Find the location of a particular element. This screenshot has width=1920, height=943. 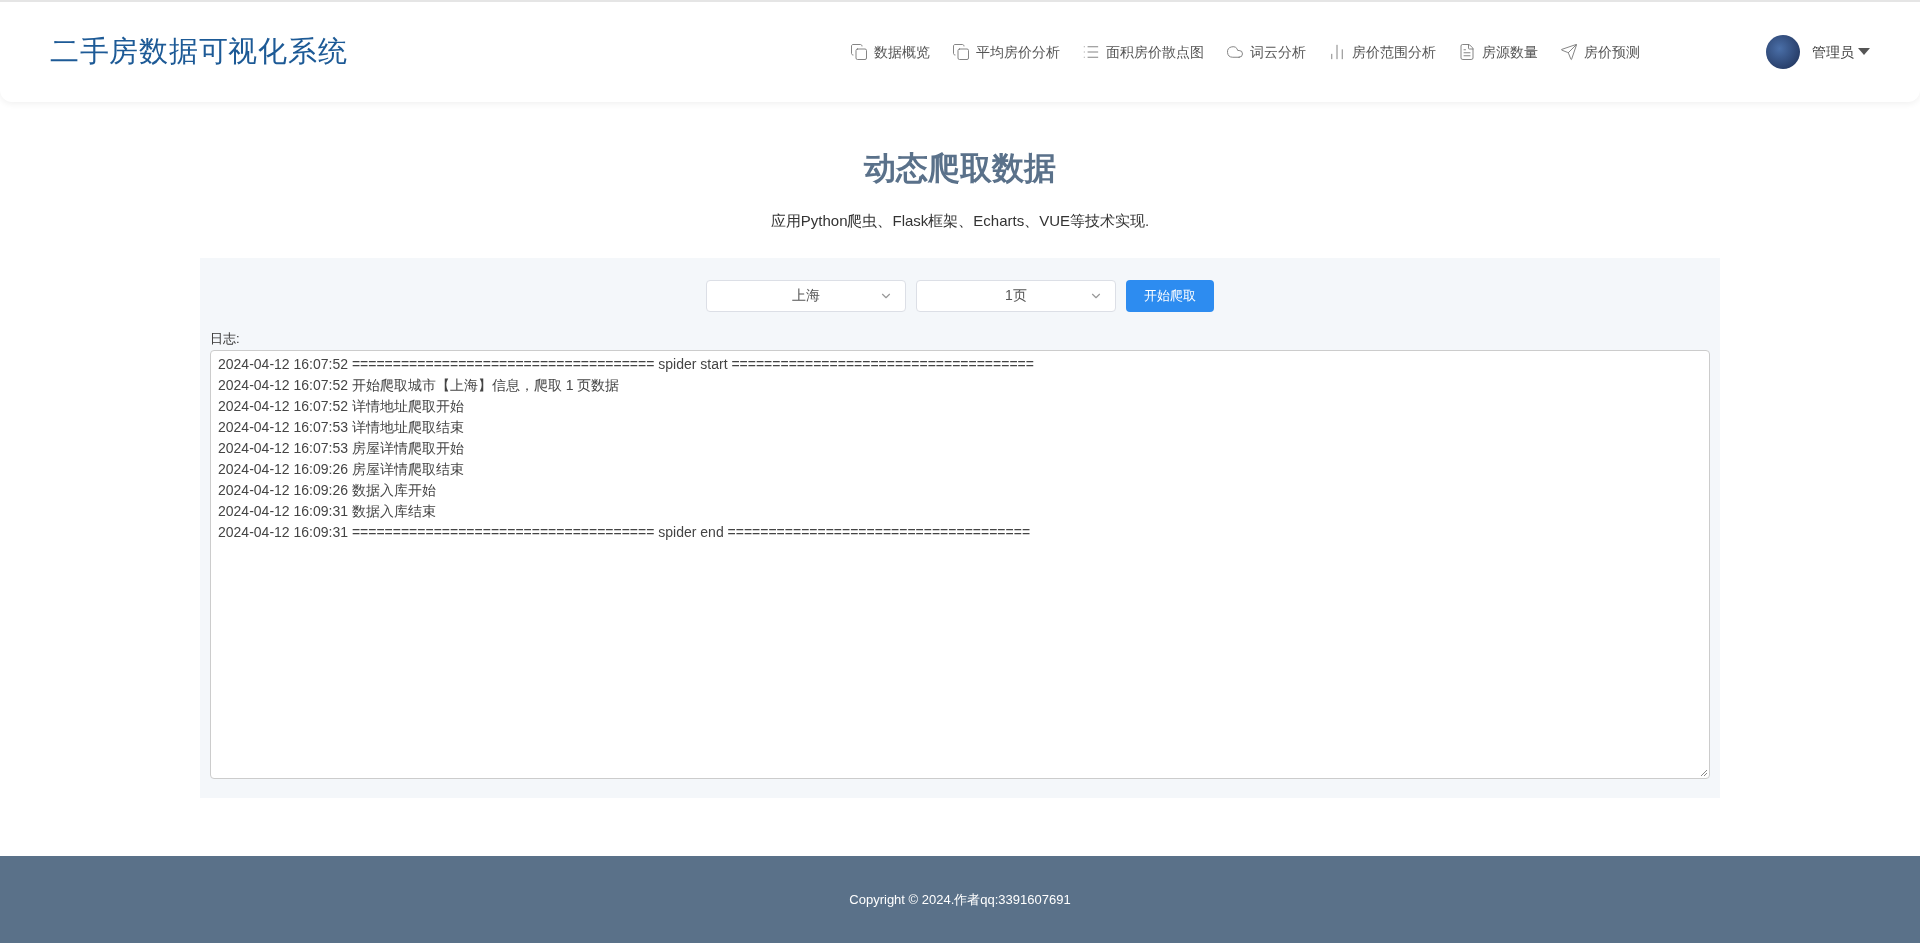

paper-plane-icon is located at coordinates (1569, 52).